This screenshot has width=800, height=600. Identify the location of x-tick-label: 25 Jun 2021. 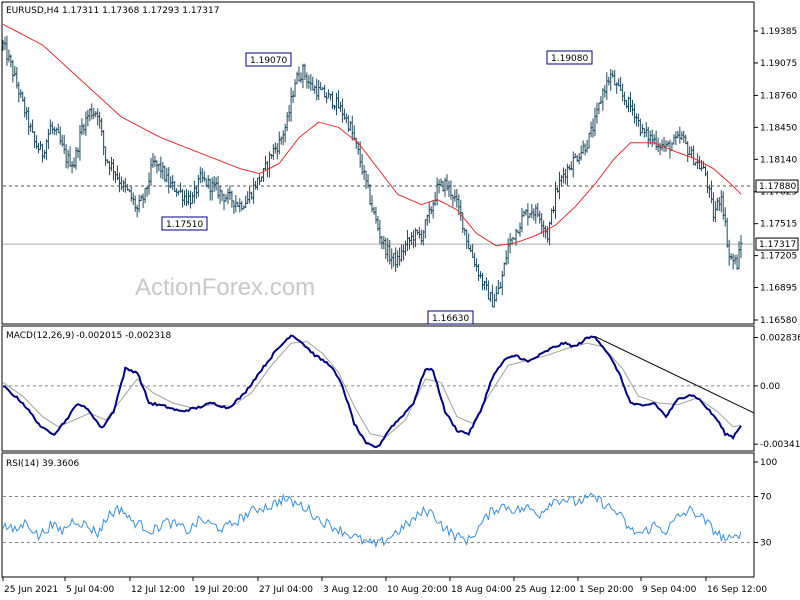
(31, 590).